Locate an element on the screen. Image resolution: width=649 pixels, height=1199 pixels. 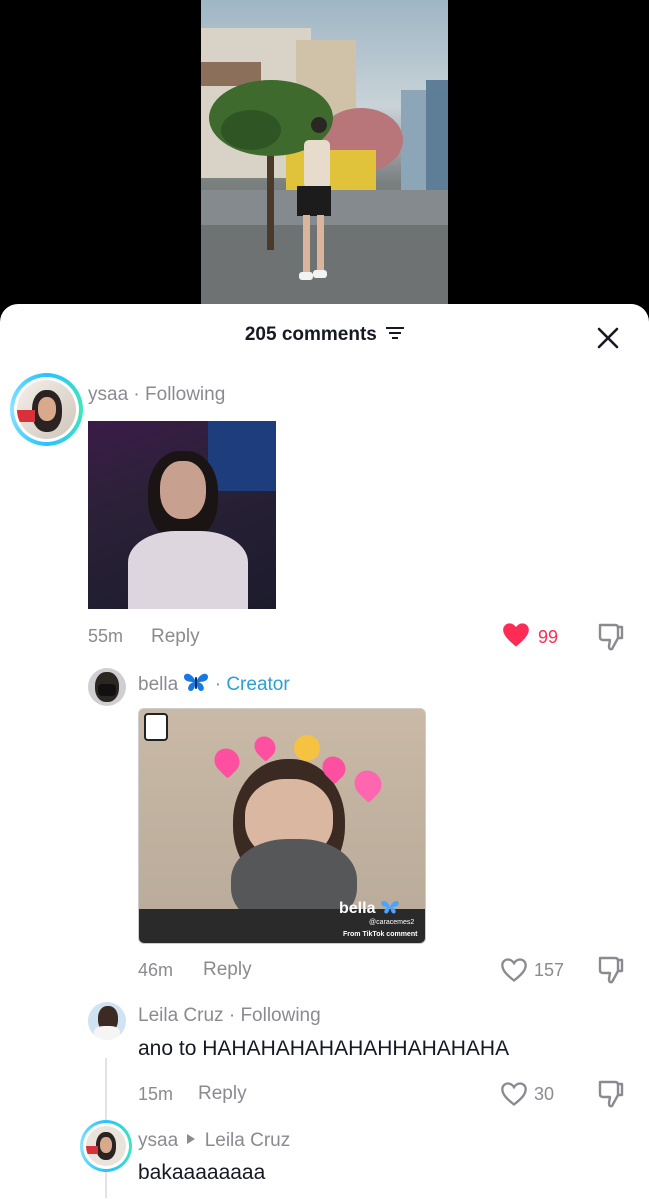
comment-text: ano to HAHAHAHAHAHAHHAHAHAHA is located at coordinates (324, 1048).